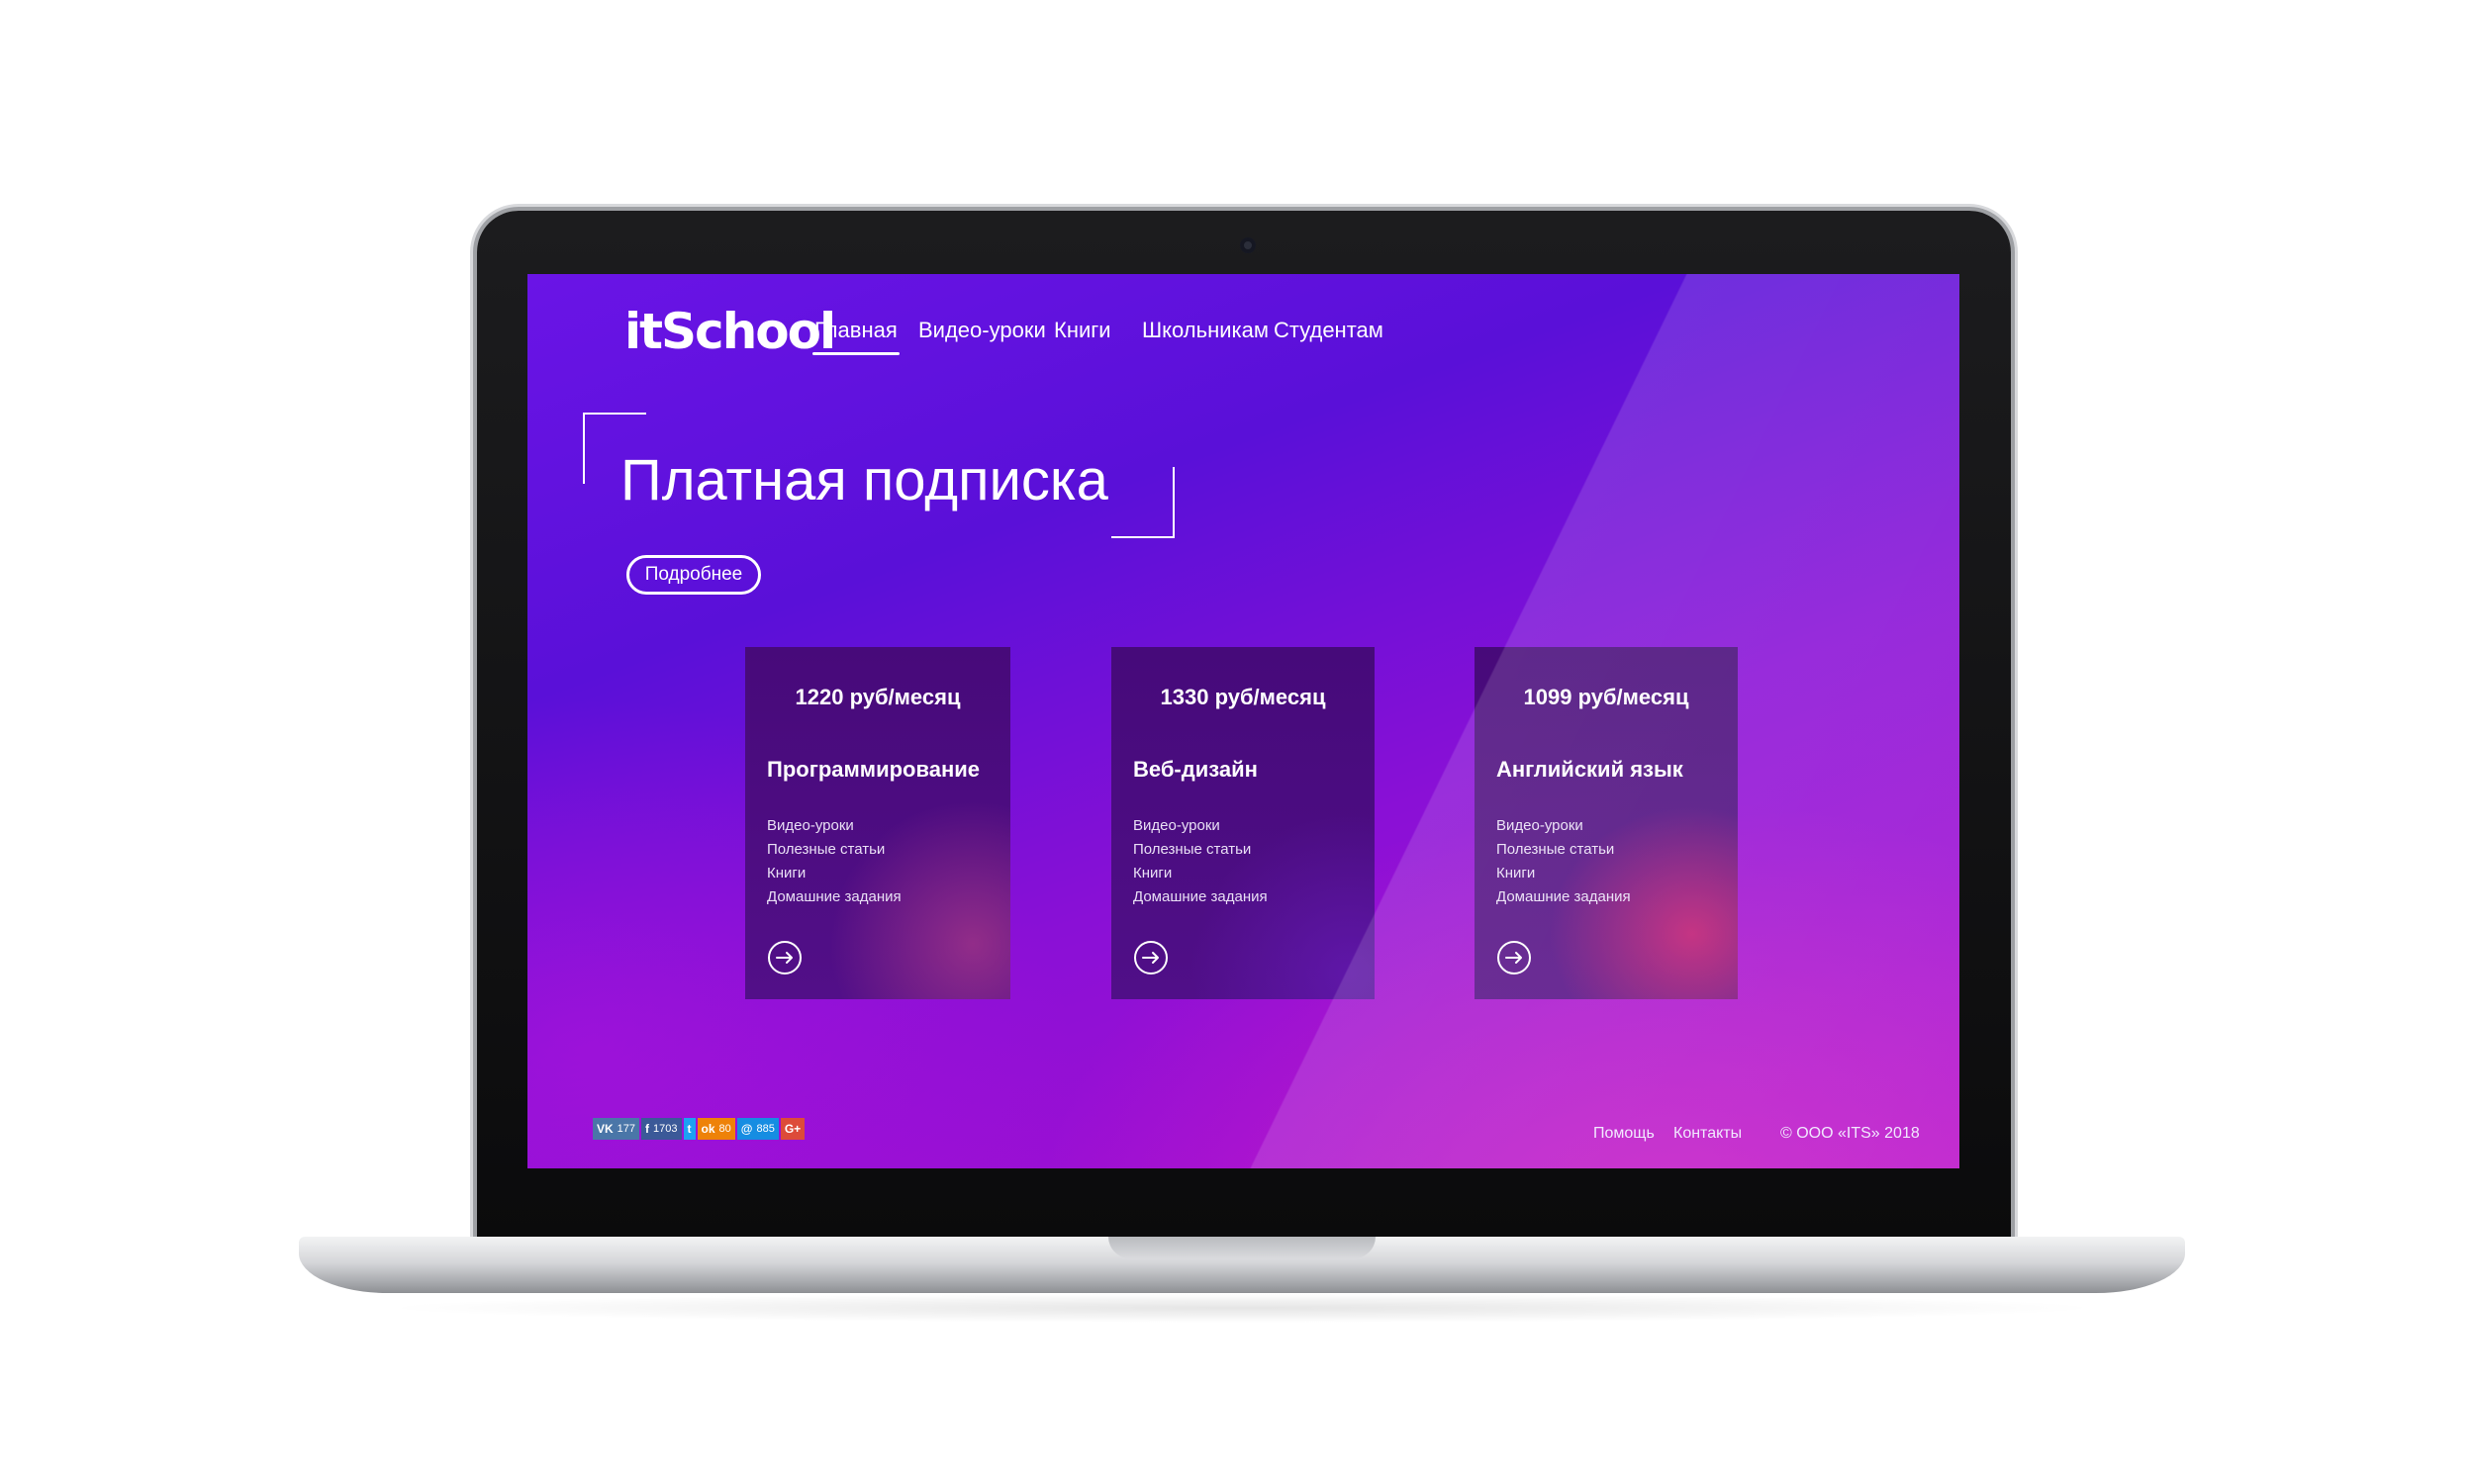 The height and width of the screenshot is (1484, 2474). What do you see at coordinates (1248, 245) in the screenshot?
I see `camera-icon` at bounding box center [1248, 245].